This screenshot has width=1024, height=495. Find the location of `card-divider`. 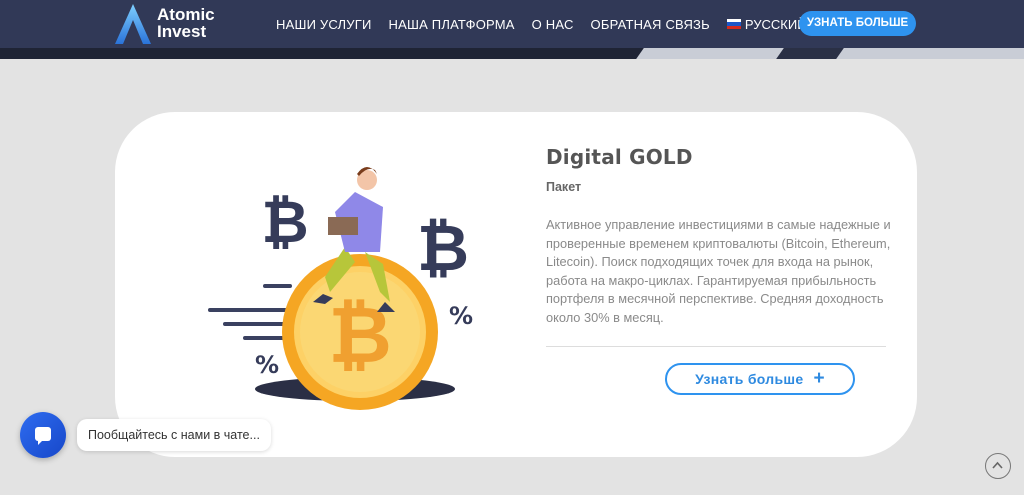

card-divider is located at coordinates (716, 346).